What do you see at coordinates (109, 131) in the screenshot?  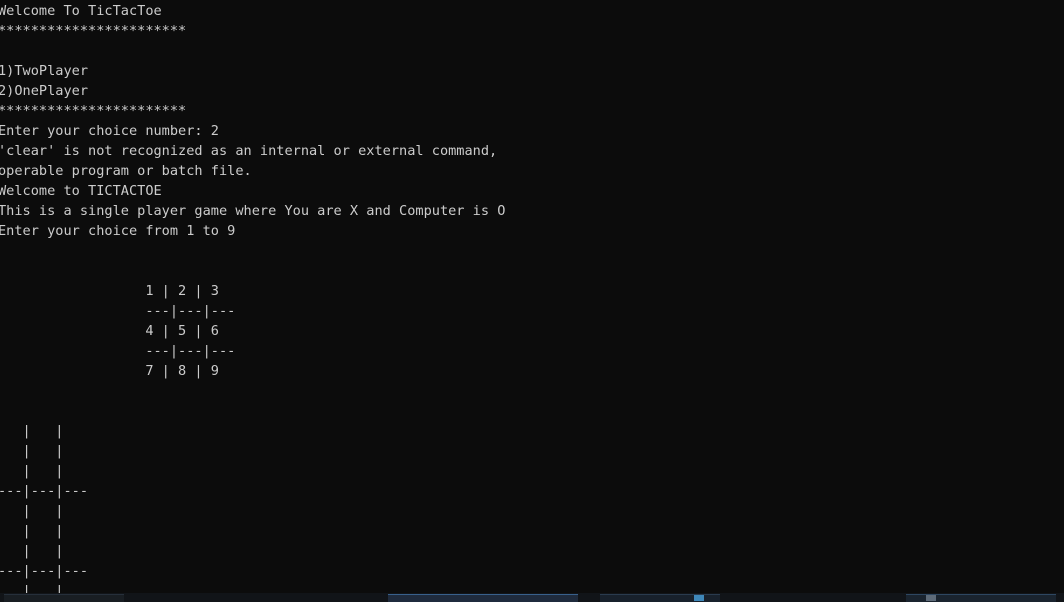 I see `line-choice-prompt: Enter your choice number: 2` at bounding box center [109, 131].